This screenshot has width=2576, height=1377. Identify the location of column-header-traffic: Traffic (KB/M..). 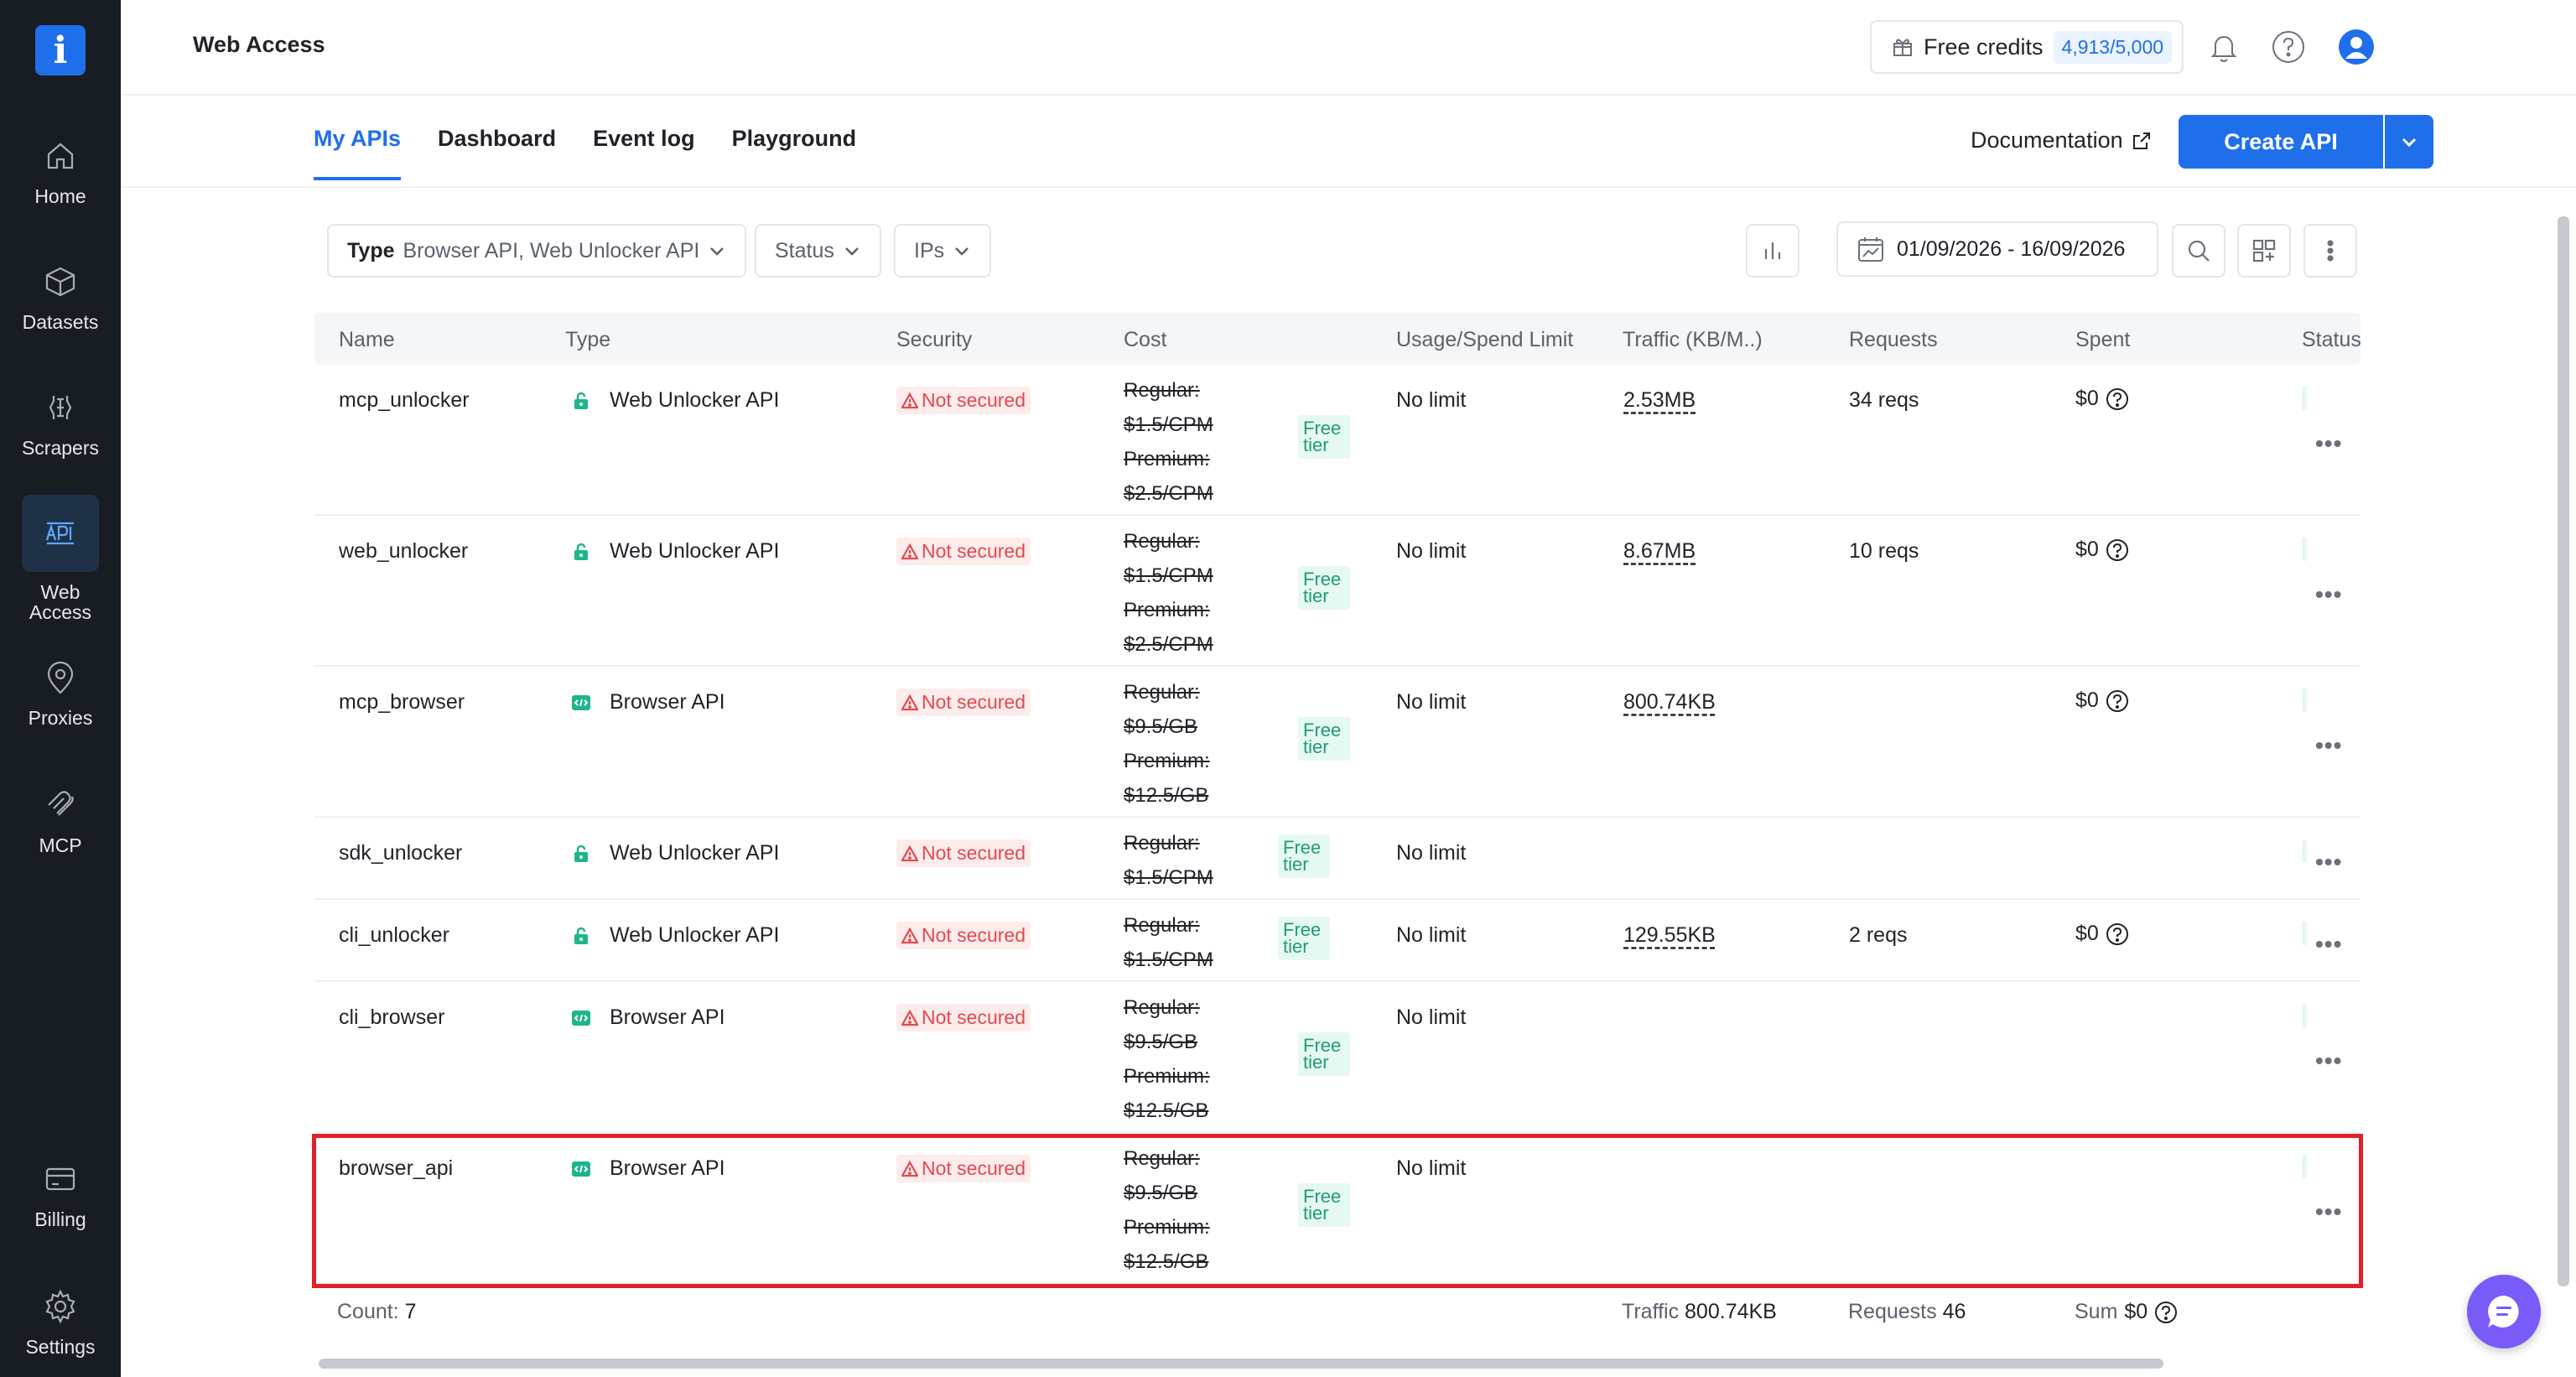
(1693, 340).